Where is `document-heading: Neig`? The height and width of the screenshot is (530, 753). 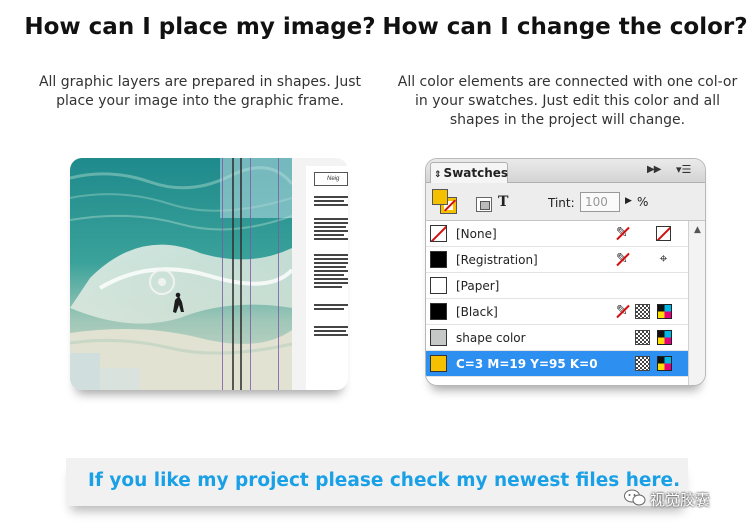
document-heading: Neig is located at coordinates (331, 179).